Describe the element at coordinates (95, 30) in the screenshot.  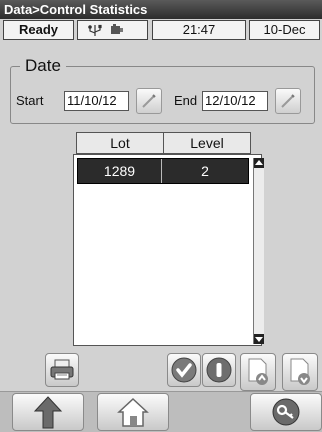
I see `usb-icon` at that location.